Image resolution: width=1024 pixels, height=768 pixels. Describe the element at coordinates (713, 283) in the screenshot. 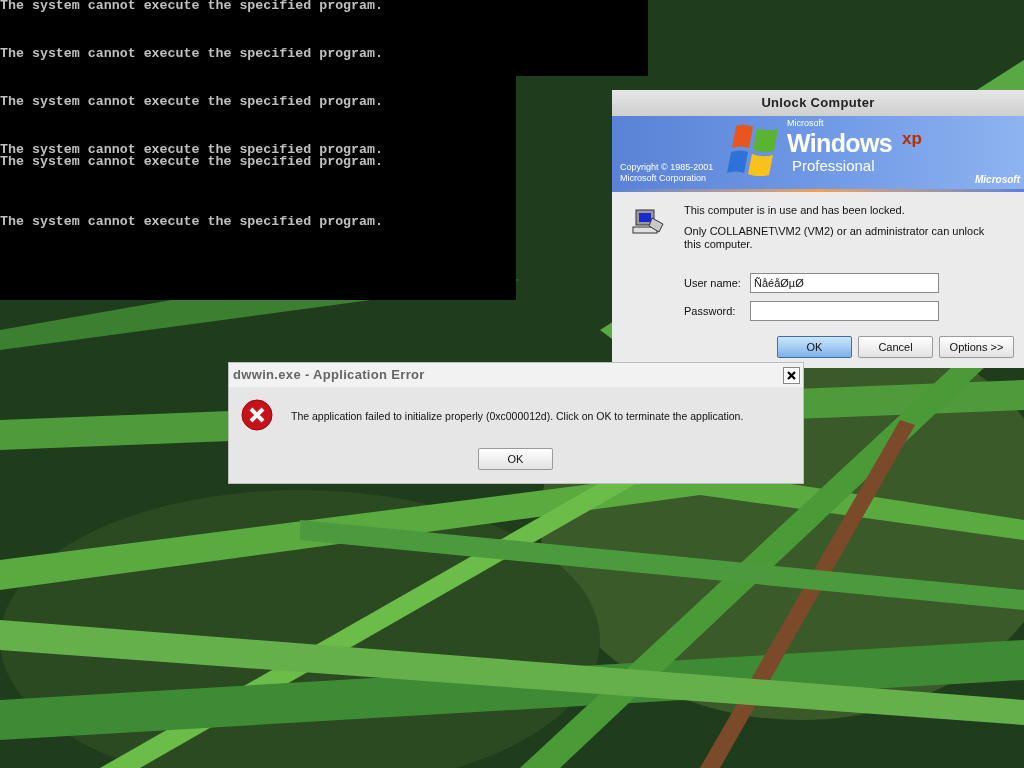

I see `field-label: User name:` at that location.